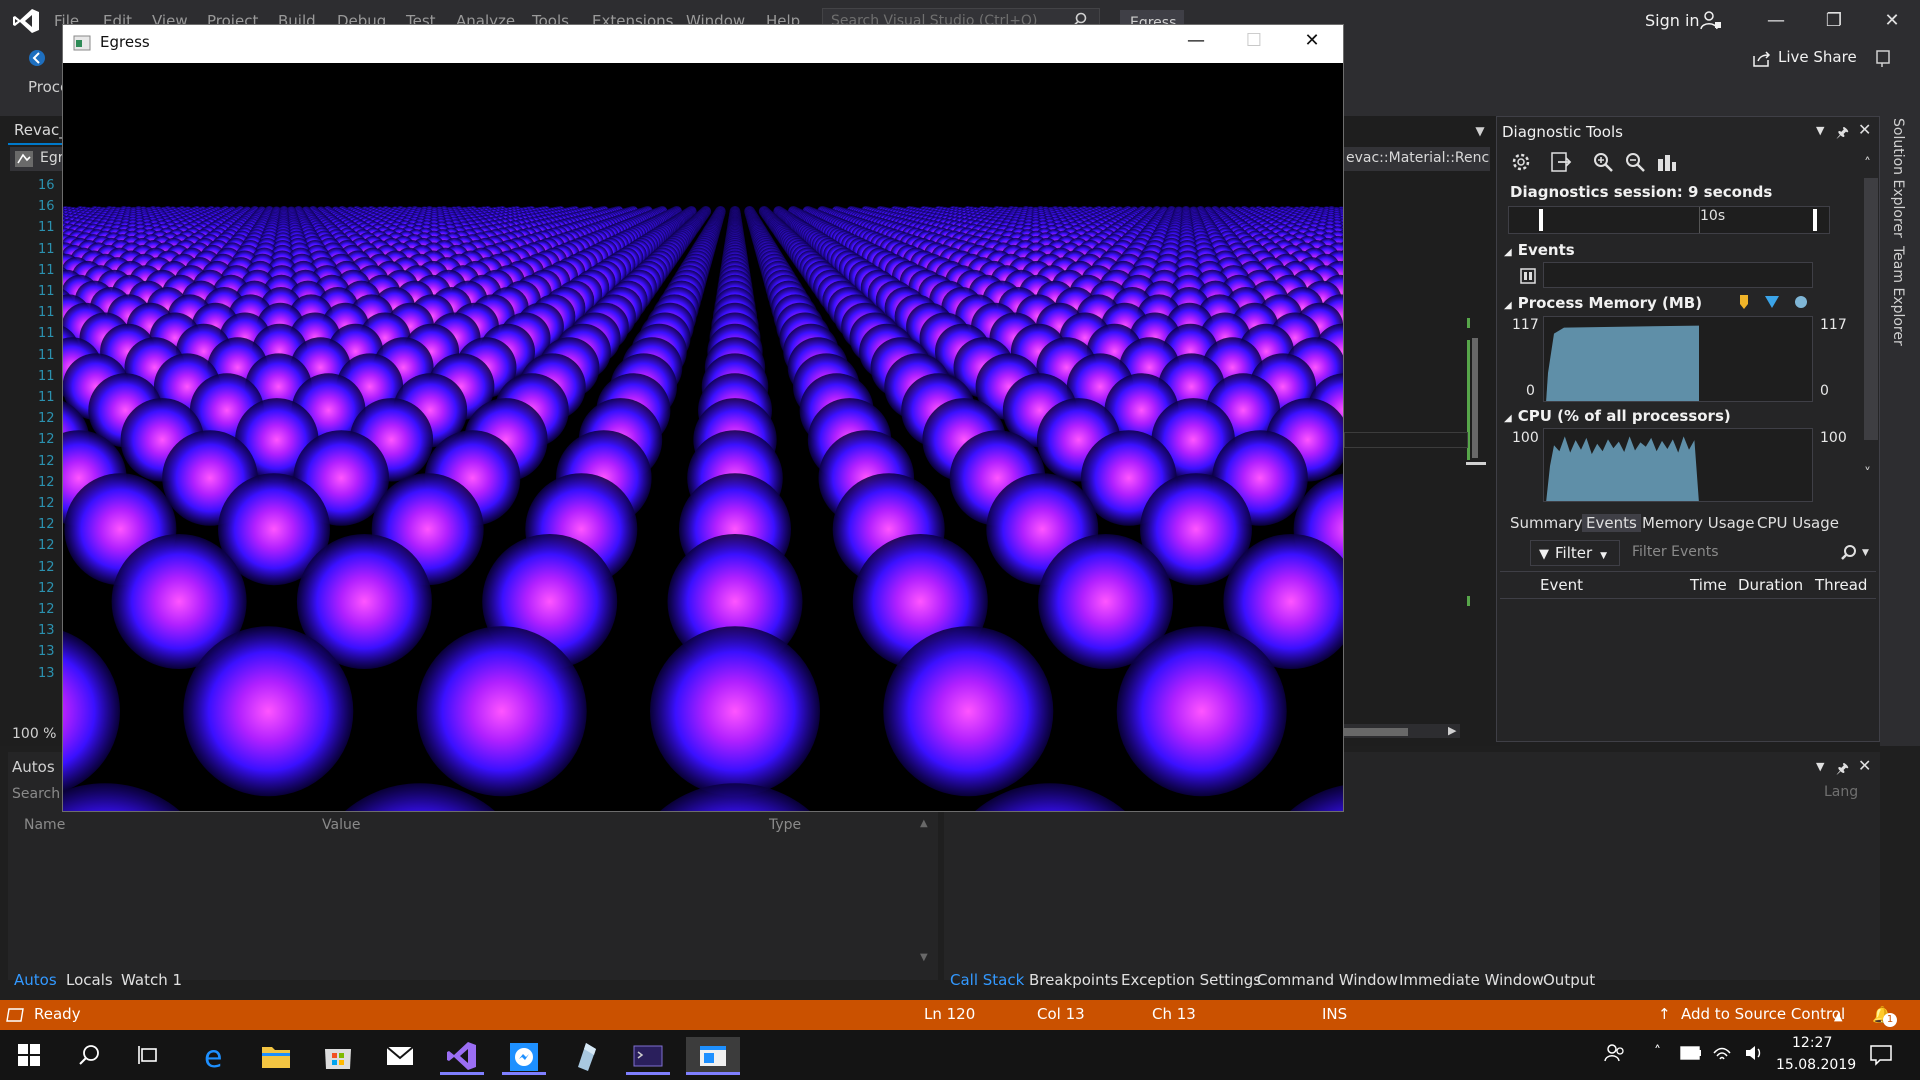  Describe the element at coordinates (1841, 585) in the screenshot. I see `events-column-thread: Thread` at that location.